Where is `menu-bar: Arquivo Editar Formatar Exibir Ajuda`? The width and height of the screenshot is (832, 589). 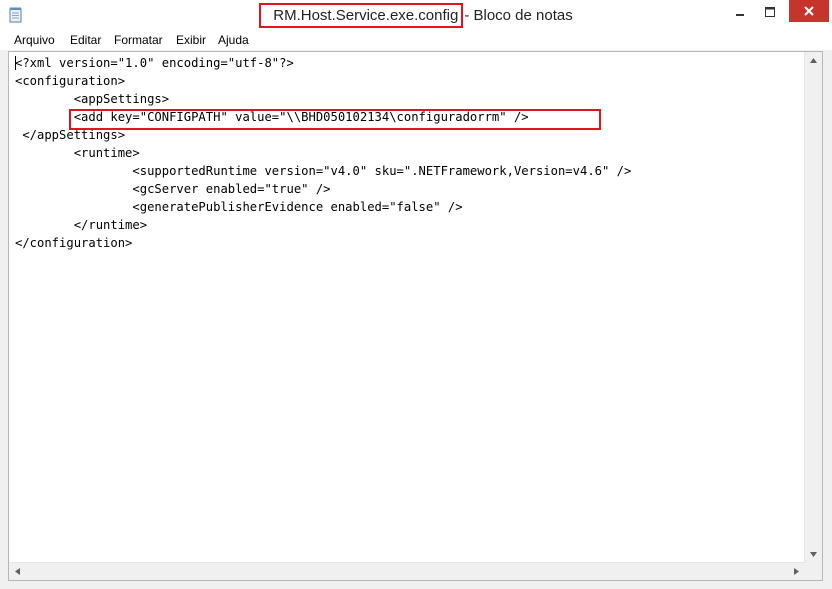 menu-bar: Arquivo Editar Formatar Exibir Ajuda is located at coordinates (416, 41).